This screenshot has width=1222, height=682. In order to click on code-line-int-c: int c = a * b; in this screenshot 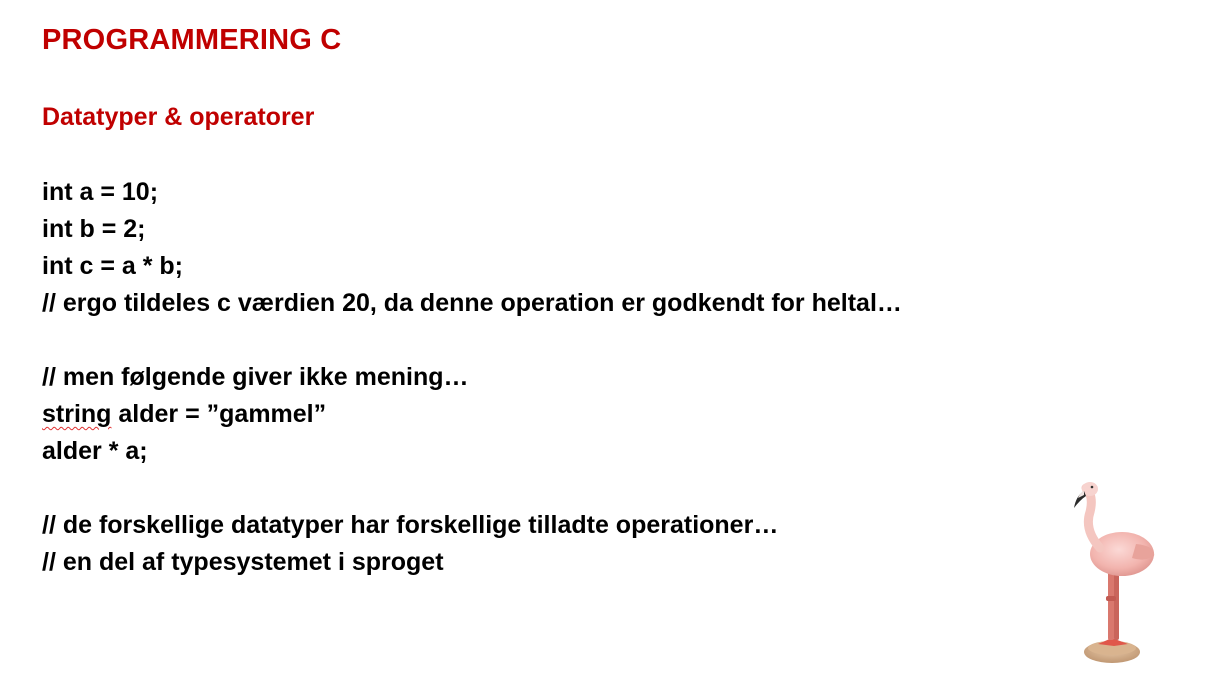, I will do `click(113, 266)`.